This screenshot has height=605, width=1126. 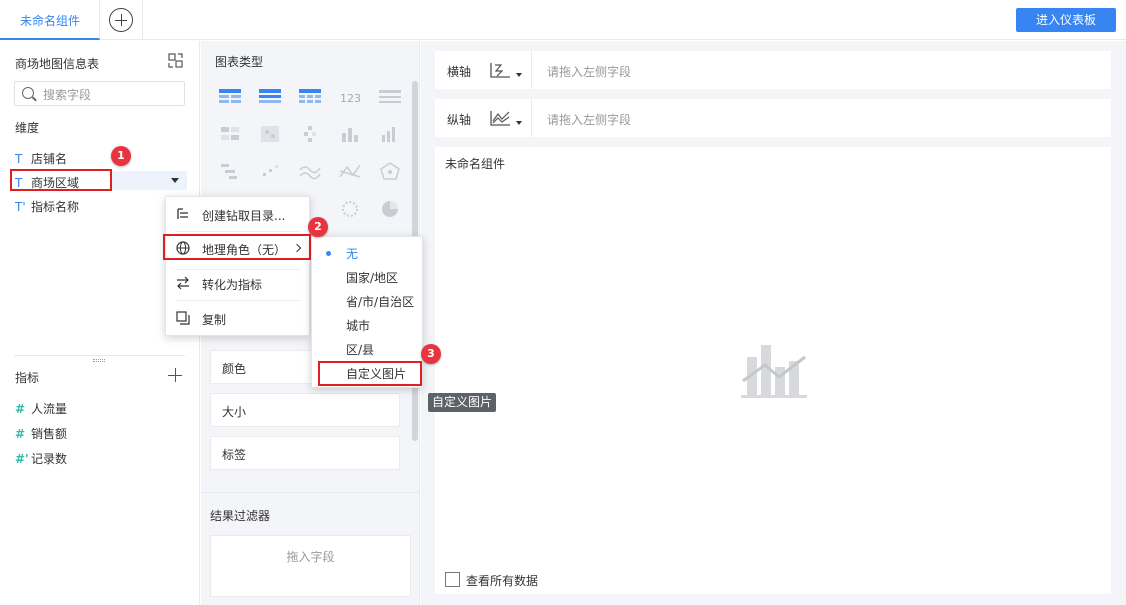 I want to click on chart-type-title: 图表类型, so click(x=239, y=62).